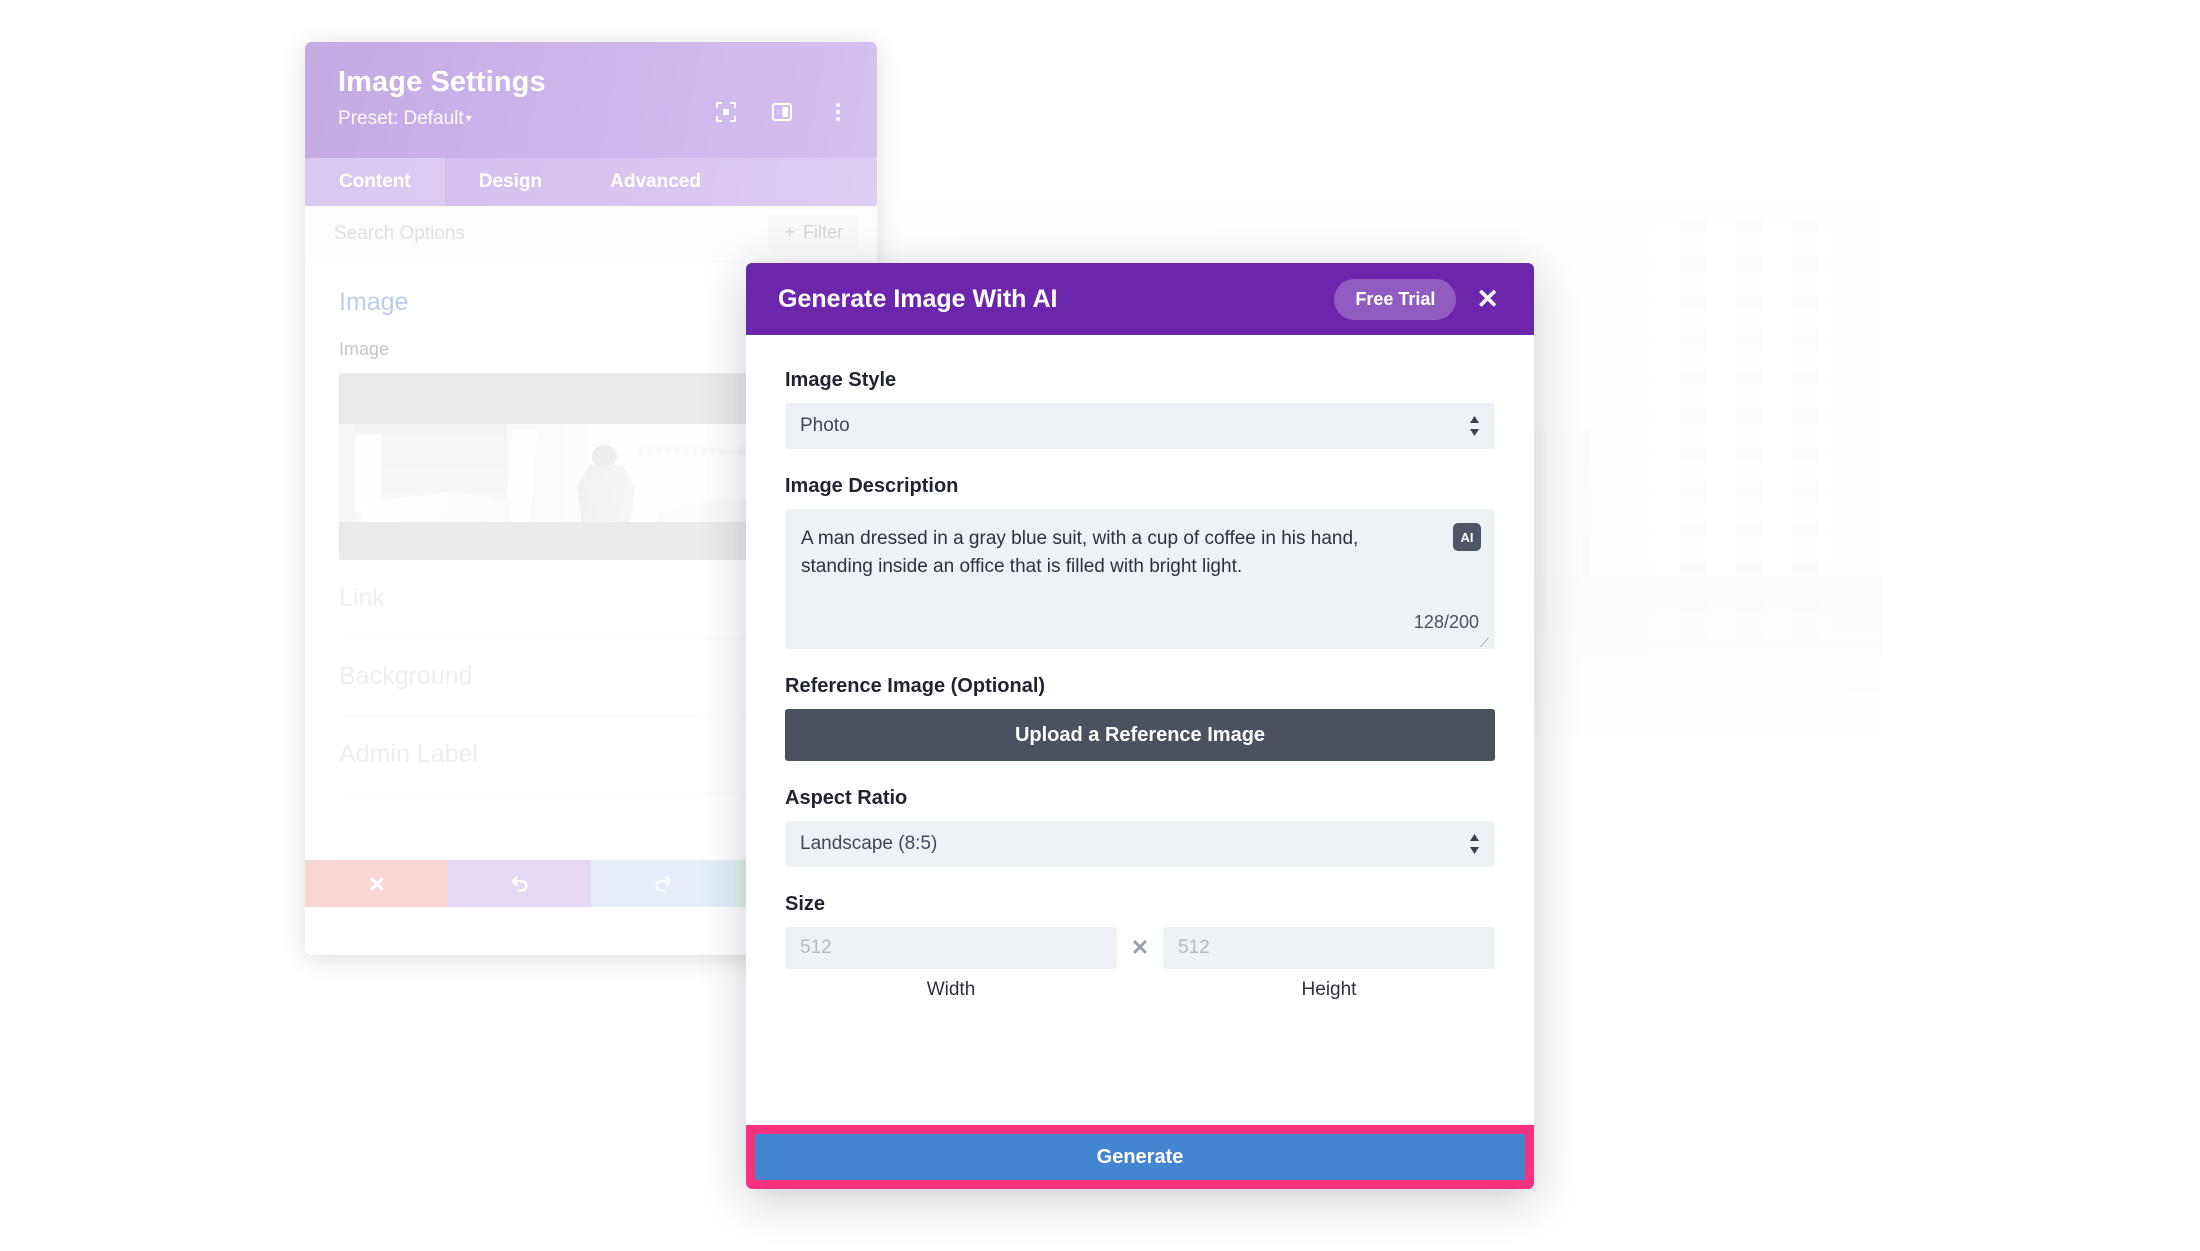 The width and height of the screenshot is (2200, 1251). I want to click on image-thumbnail, so click(566, 466).